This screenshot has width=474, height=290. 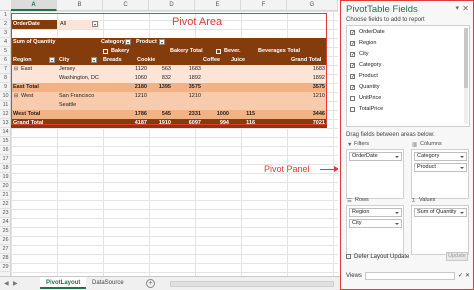 What do you see at coordinates (5, 69) in the screenshot?
I see `row-header-7: 7` at bounding box center [5, 69].